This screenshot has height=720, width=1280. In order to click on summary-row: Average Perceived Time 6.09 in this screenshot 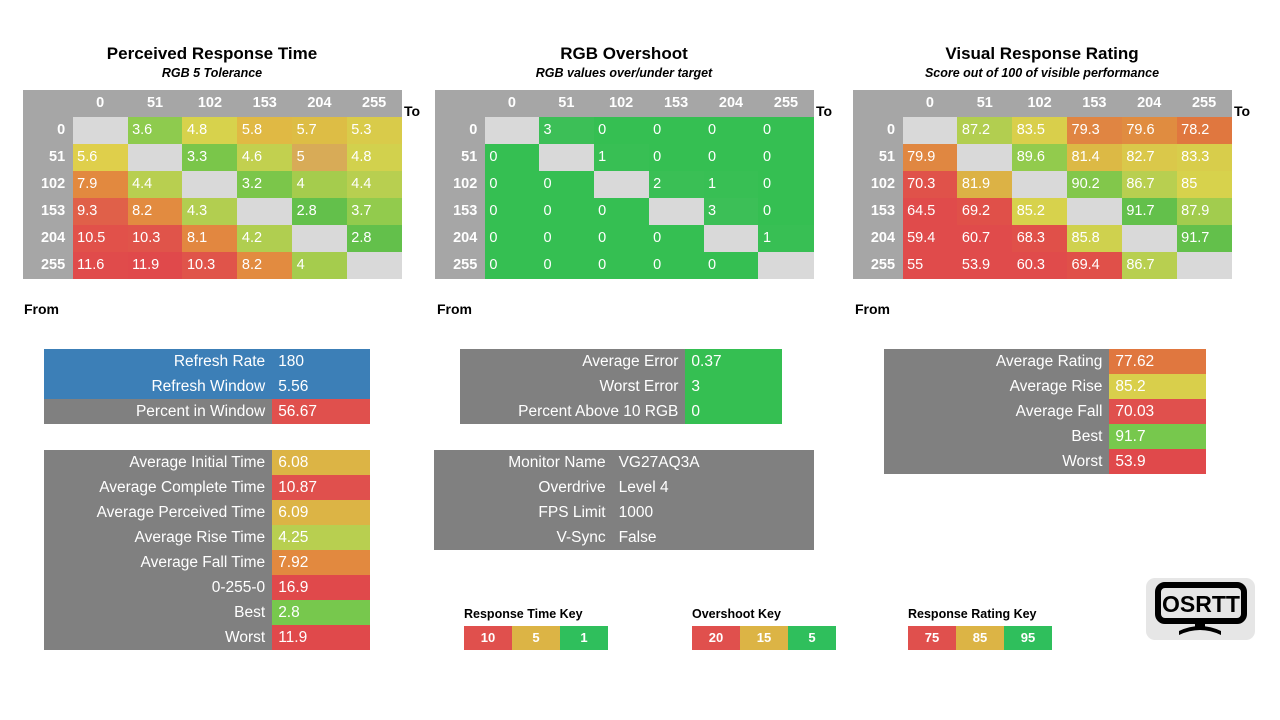, I will do `click(207, 512)`.